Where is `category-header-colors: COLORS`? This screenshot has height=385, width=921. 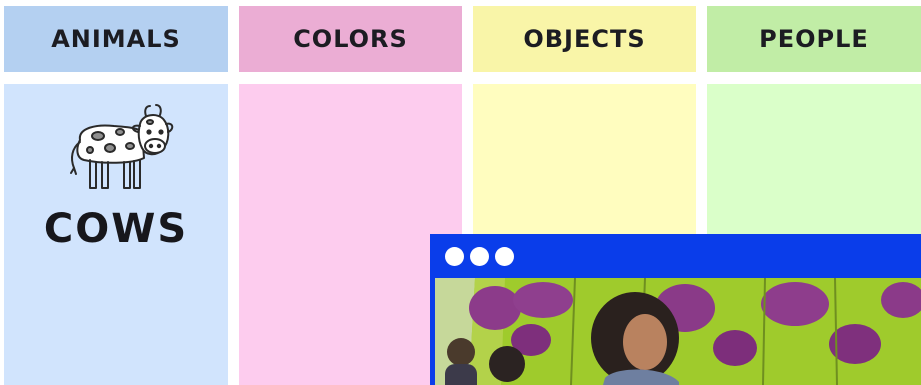 category-header-colors: COLORS is located at coordinates (350, 39).